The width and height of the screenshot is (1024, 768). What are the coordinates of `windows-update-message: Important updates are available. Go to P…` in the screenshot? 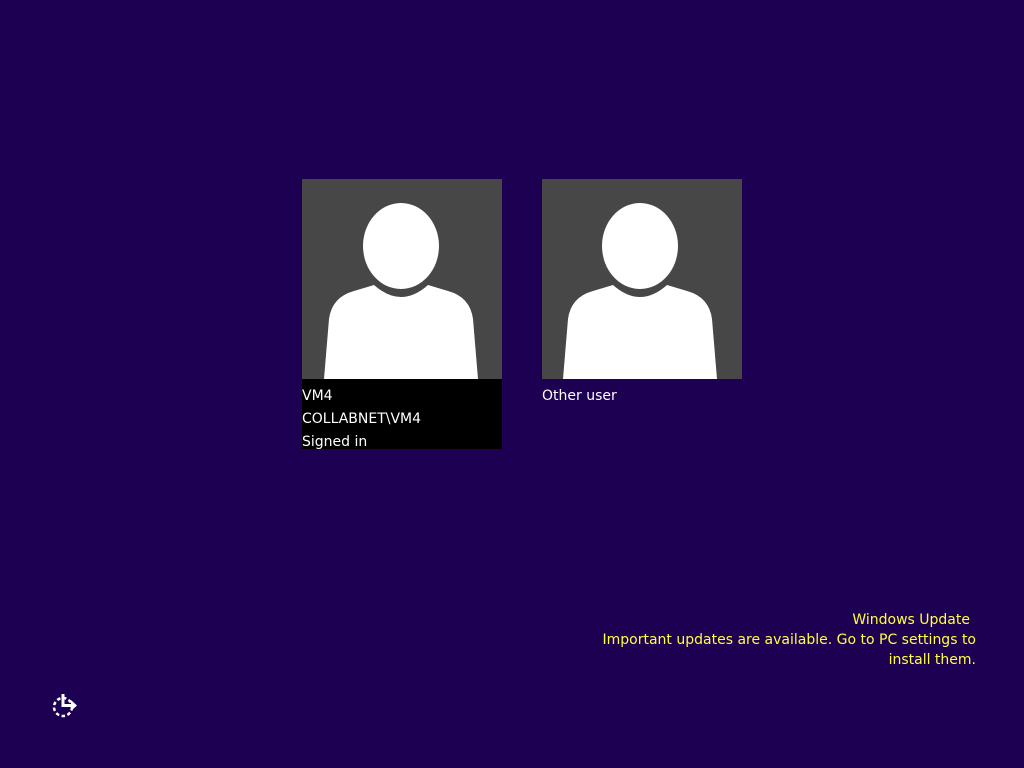 It's located at (789, 650).